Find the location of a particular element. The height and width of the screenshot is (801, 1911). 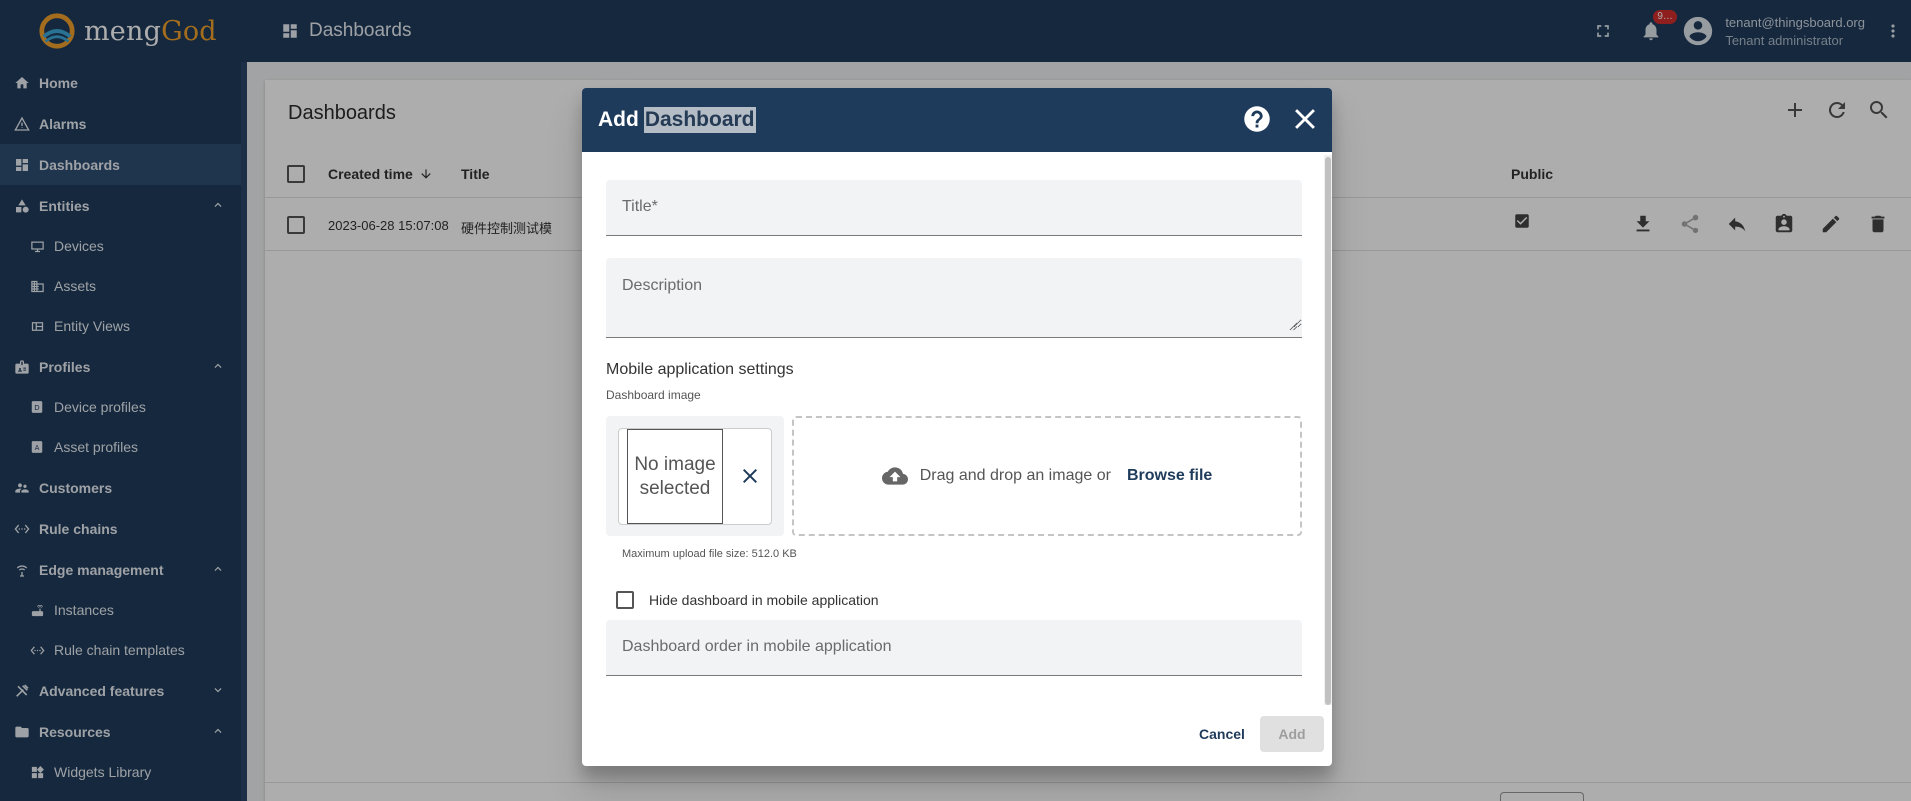

no-image-placeholder: No image selected is located at coordinates (675, 476).